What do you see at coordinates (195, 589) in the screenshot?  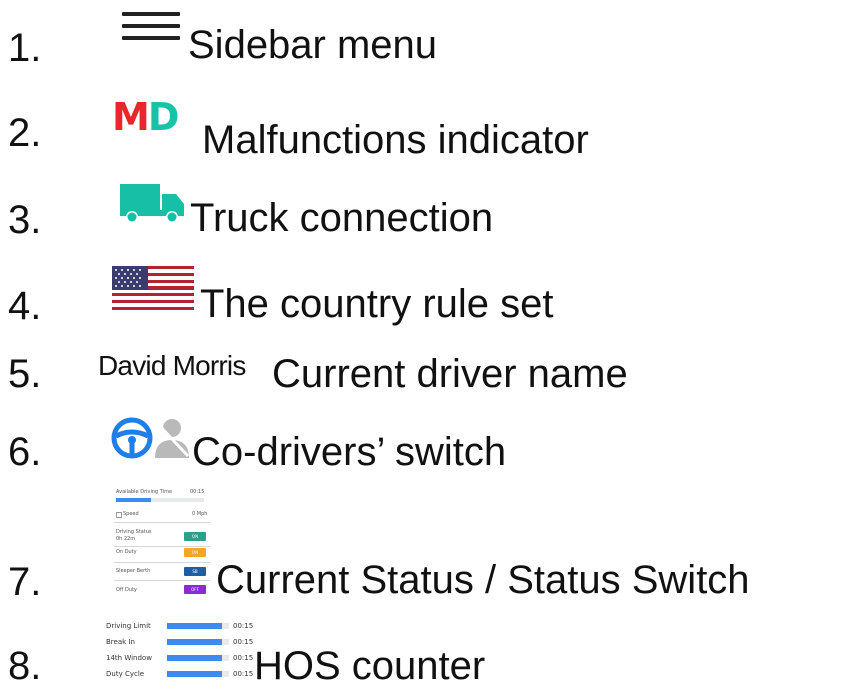 I see `off-duty-button: OFF` at bounding box center [195, 589].